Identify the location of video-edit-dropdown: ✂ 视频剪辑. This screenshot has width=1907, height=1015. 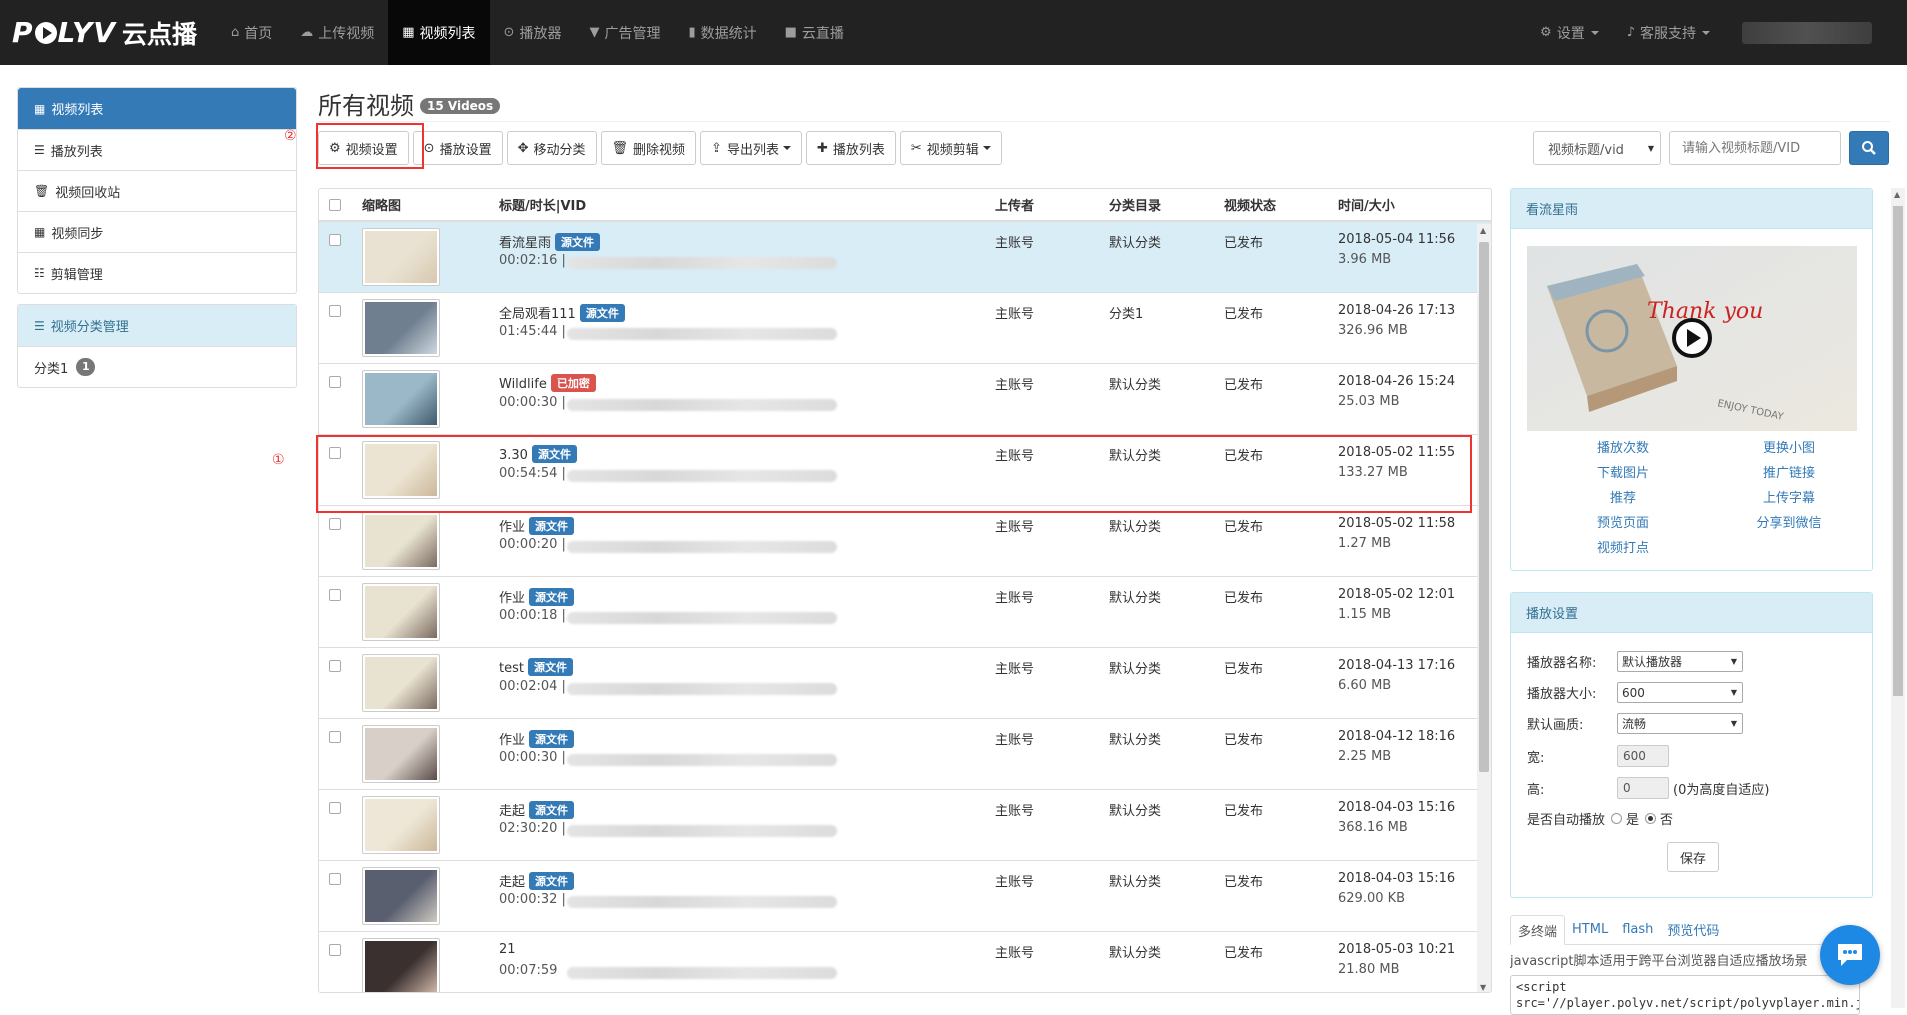
(950, 148).